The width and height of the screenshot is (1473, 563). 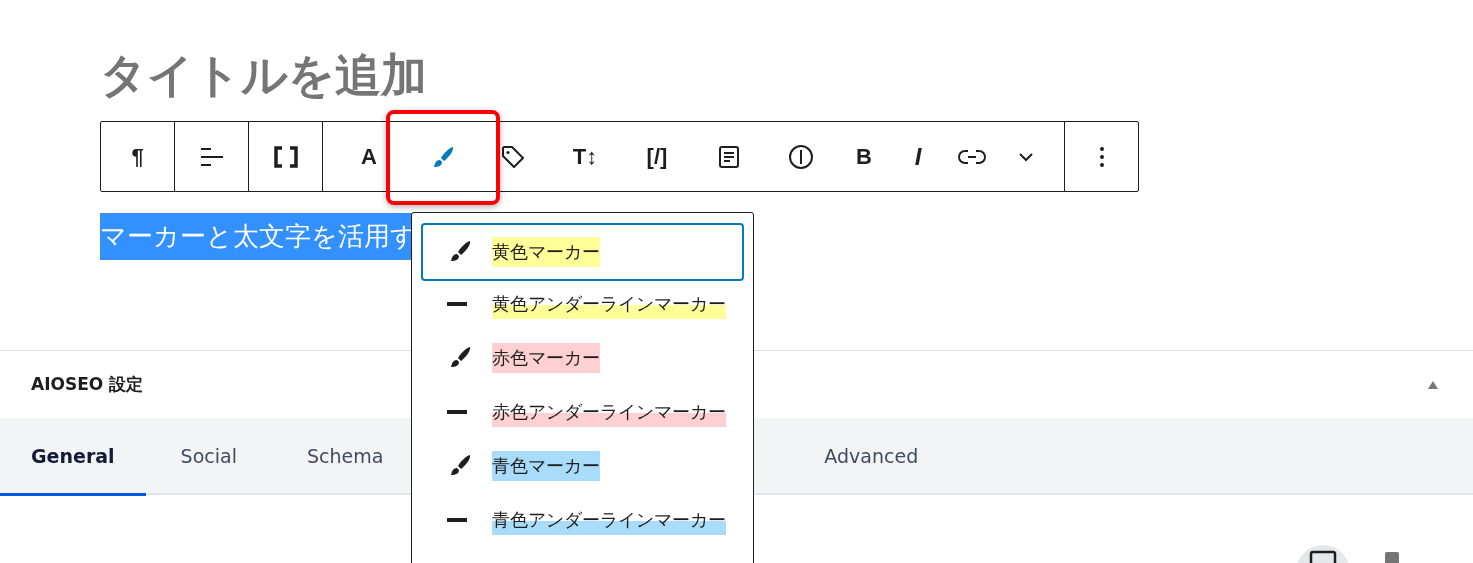 I want to click on menu-item: 青色マーカー, so click(x=582, y=466).